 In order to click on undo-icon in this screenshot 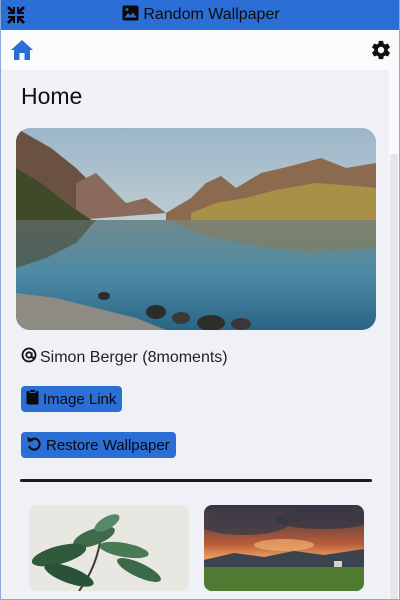, I will do `click(34, 445)`.